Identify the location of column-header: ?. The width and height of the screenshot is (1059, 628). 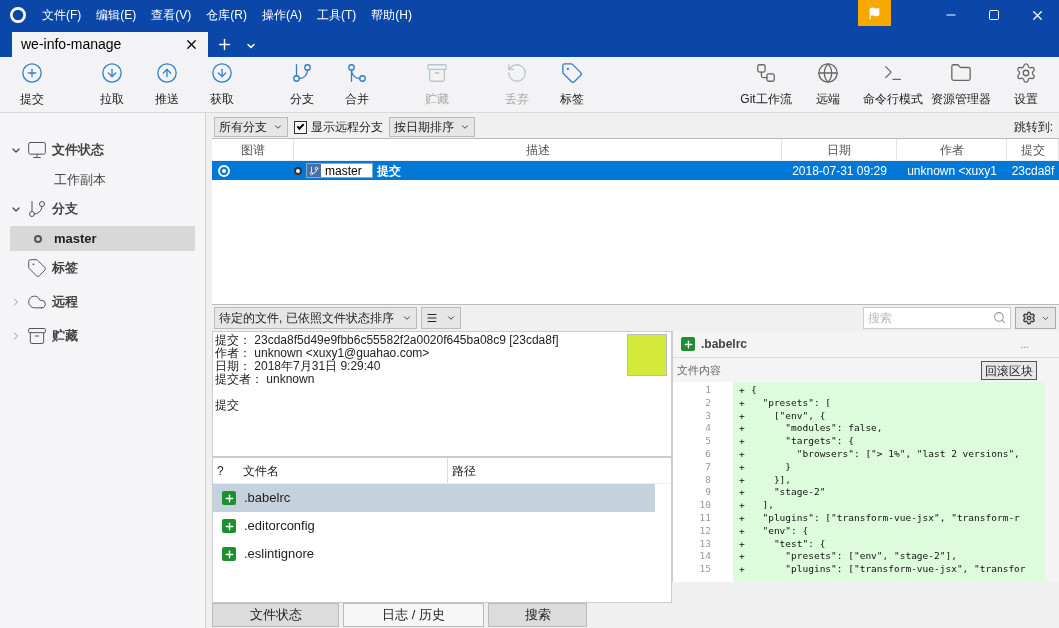
(228, 470).